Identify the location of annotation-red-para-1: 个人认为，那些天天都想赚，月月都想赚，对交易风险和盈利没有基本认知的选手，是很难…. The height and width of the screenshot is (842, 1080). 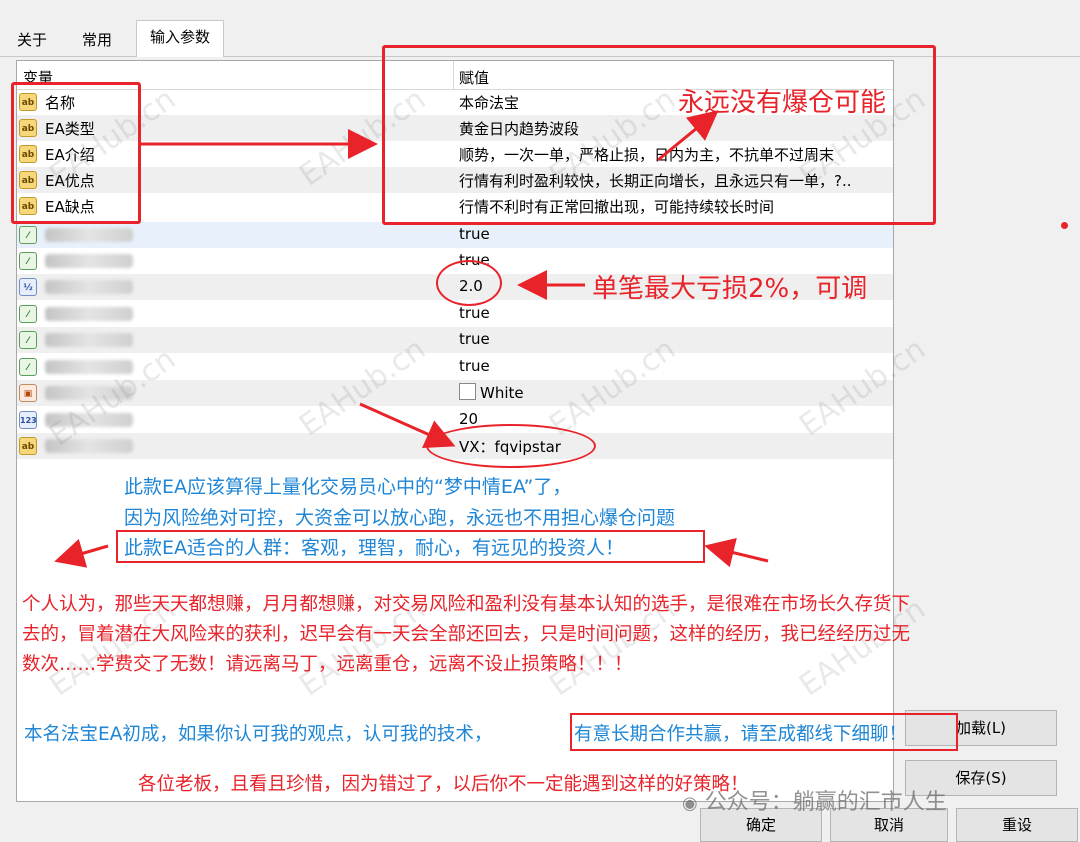
(466, 604).